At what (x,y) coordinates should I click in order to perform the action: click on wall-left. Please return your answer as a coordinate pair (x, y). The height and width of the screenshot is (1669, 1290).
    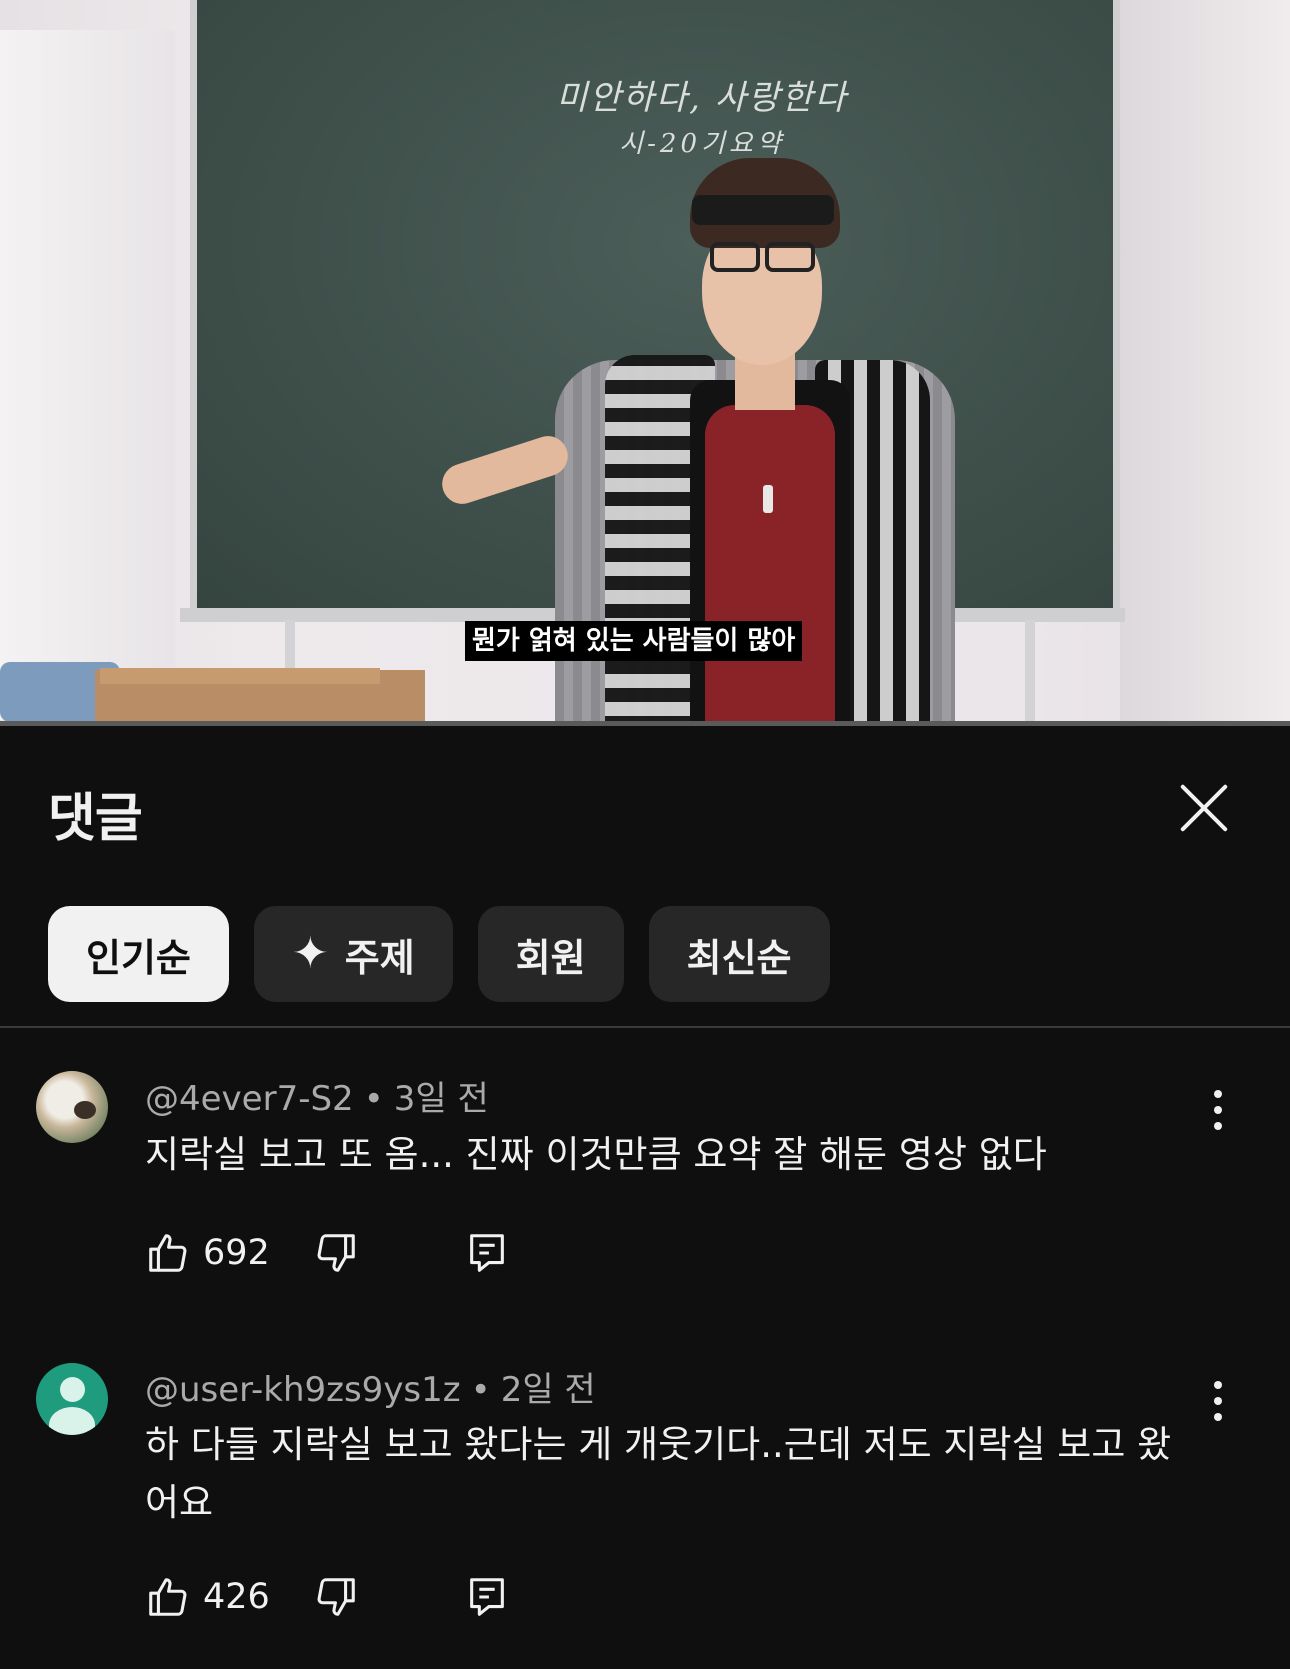
    Looking at the image, I should click on (87, 375).